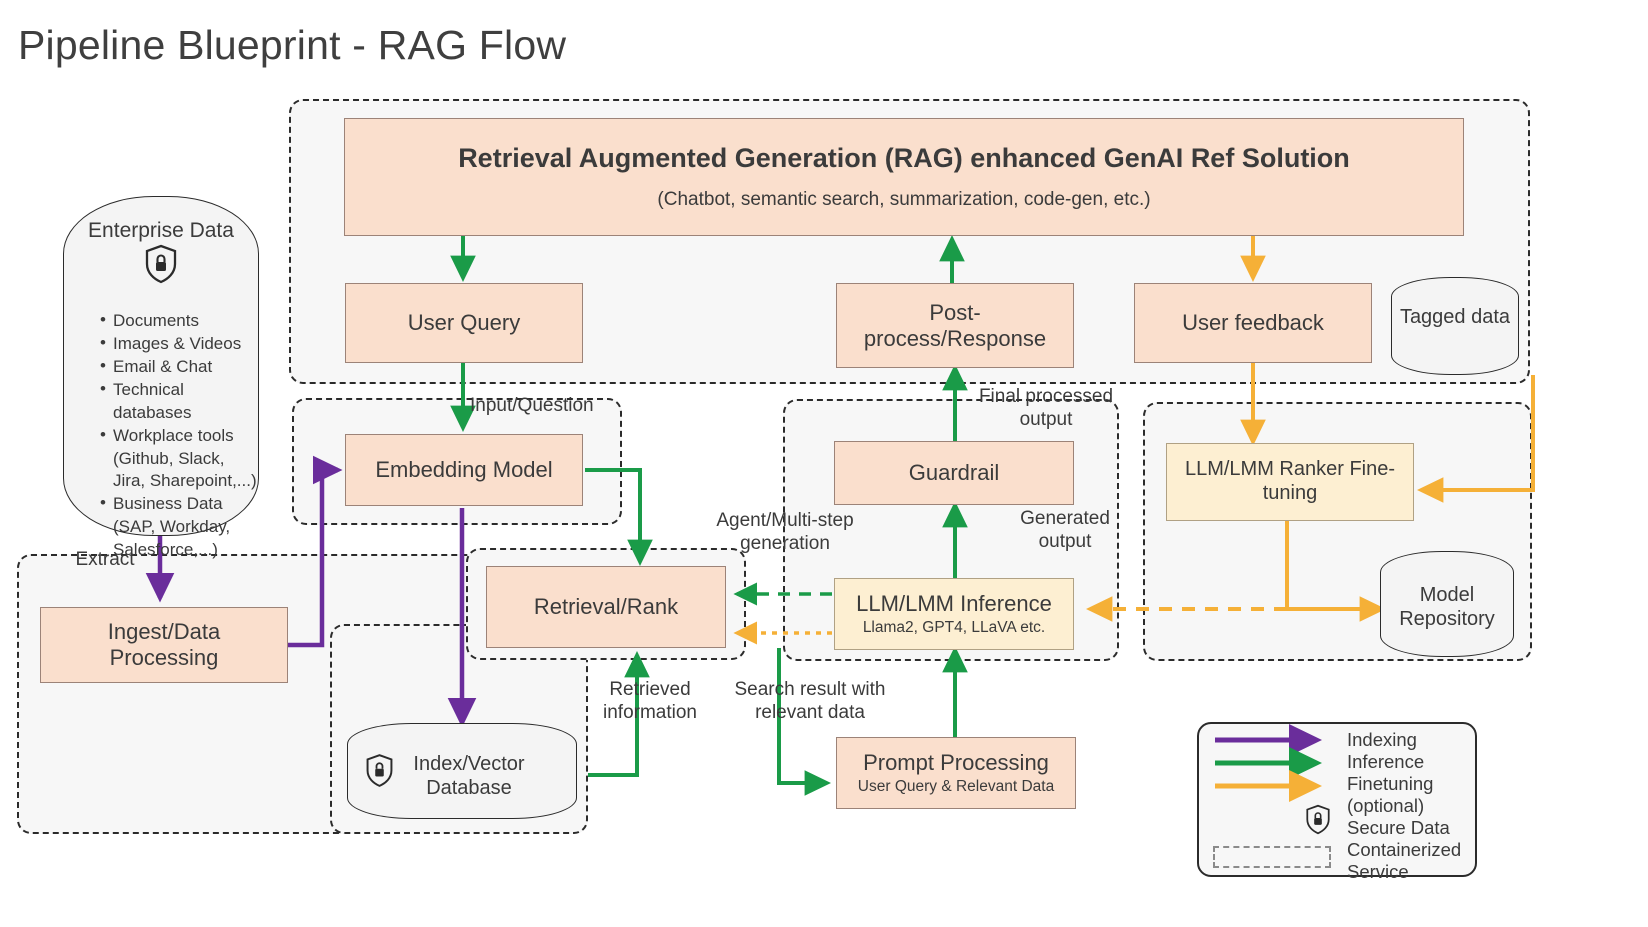  What do you see at coordinates (810, 701) in the screenshot?
I see `edge-label-search-result: Search result with relevant data` at bounding box center [810, 701].